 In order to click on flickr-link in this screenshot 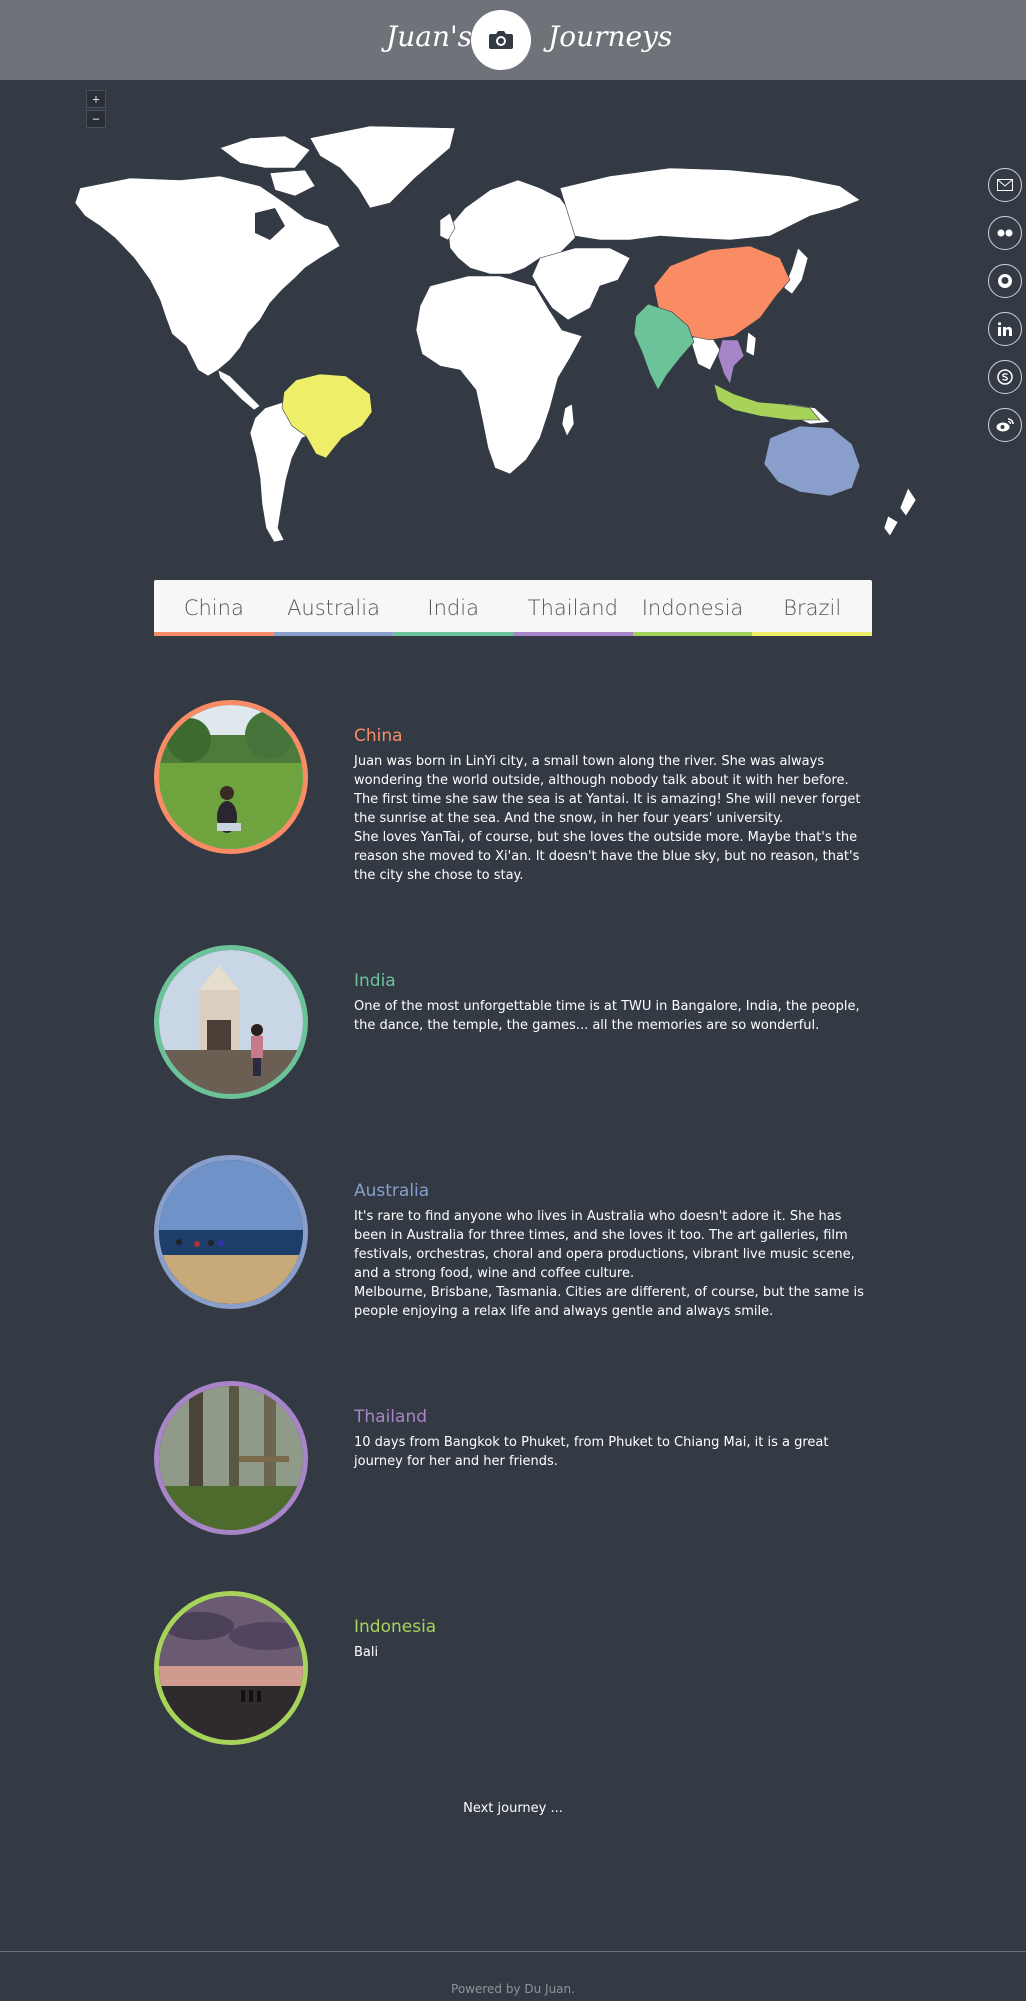, I will do `click(1005, 233)`.